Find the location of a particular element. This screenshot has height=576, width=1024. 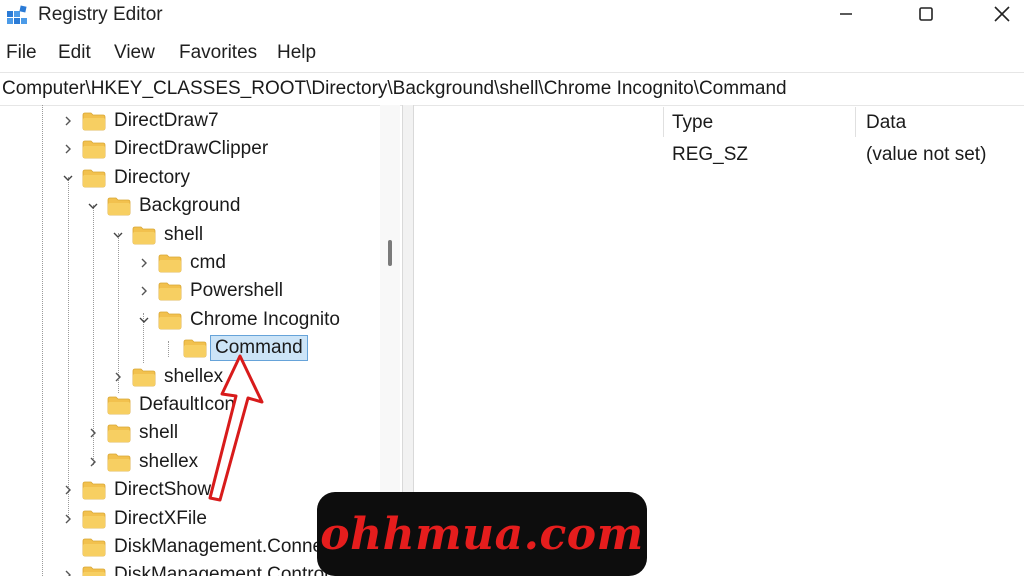

tree-item: cmd is located at coordinates (181, 263).